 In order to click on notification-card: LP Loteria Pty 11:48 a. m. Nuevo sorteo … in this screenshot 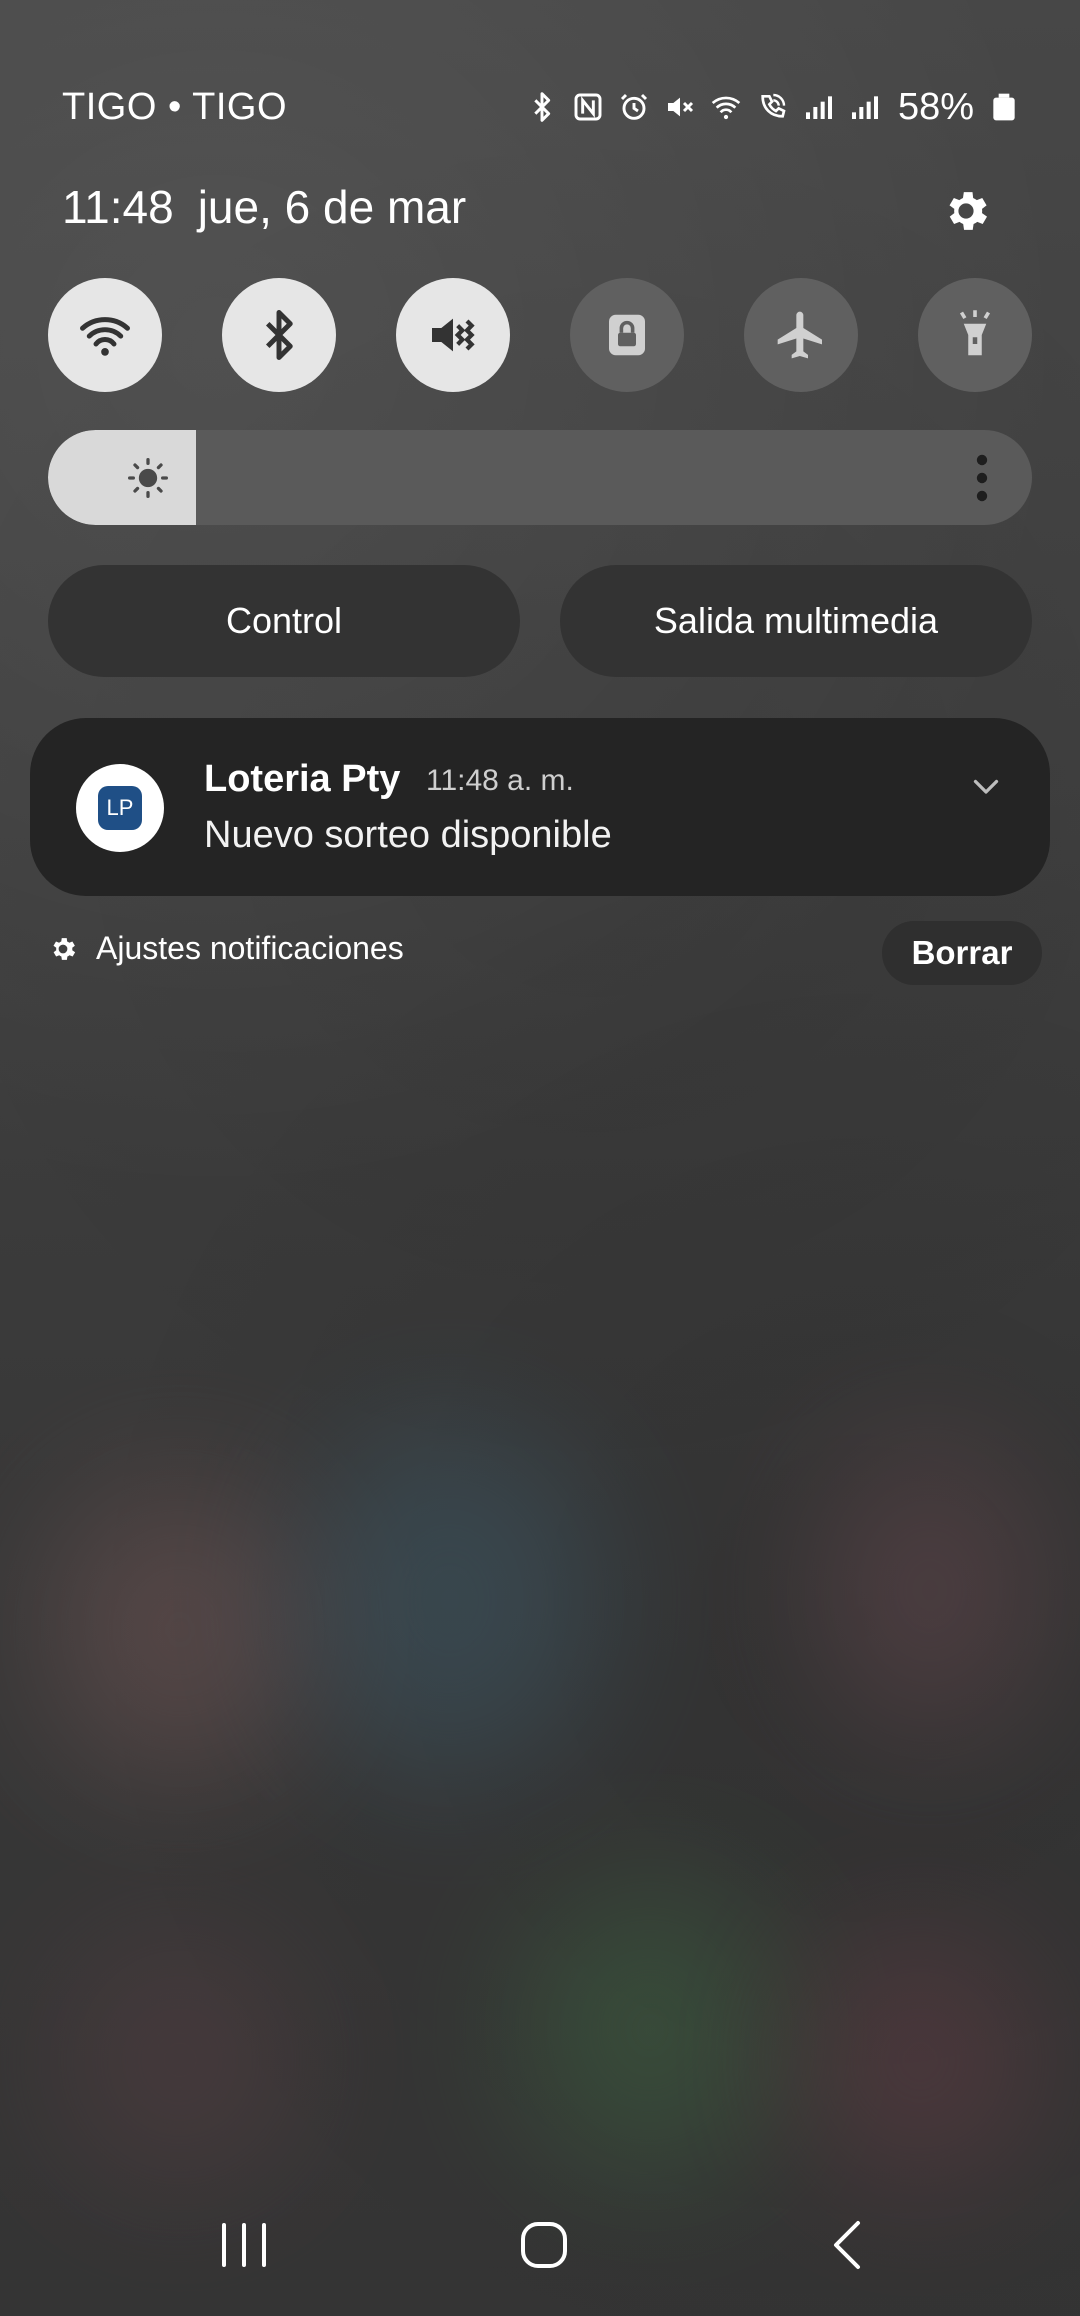, I will do `click(540, 807)`.